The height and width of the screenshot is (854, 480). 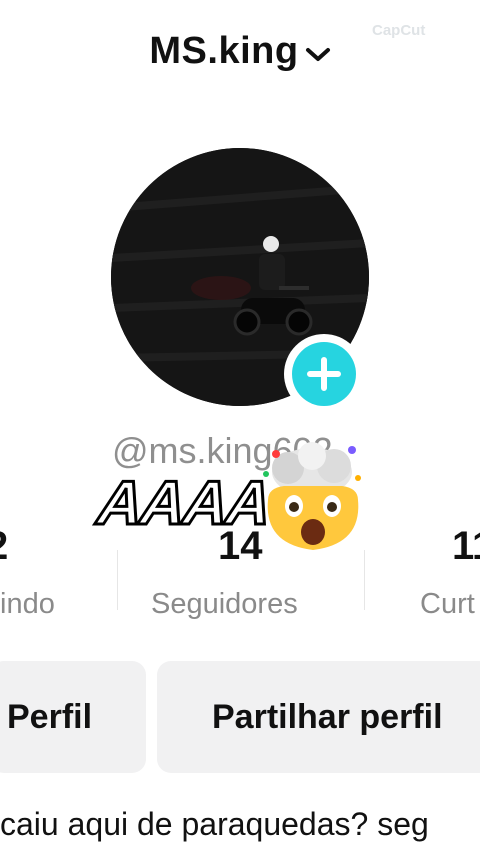 I want to click on chevron-down-icon, so click(x=318, y=52).